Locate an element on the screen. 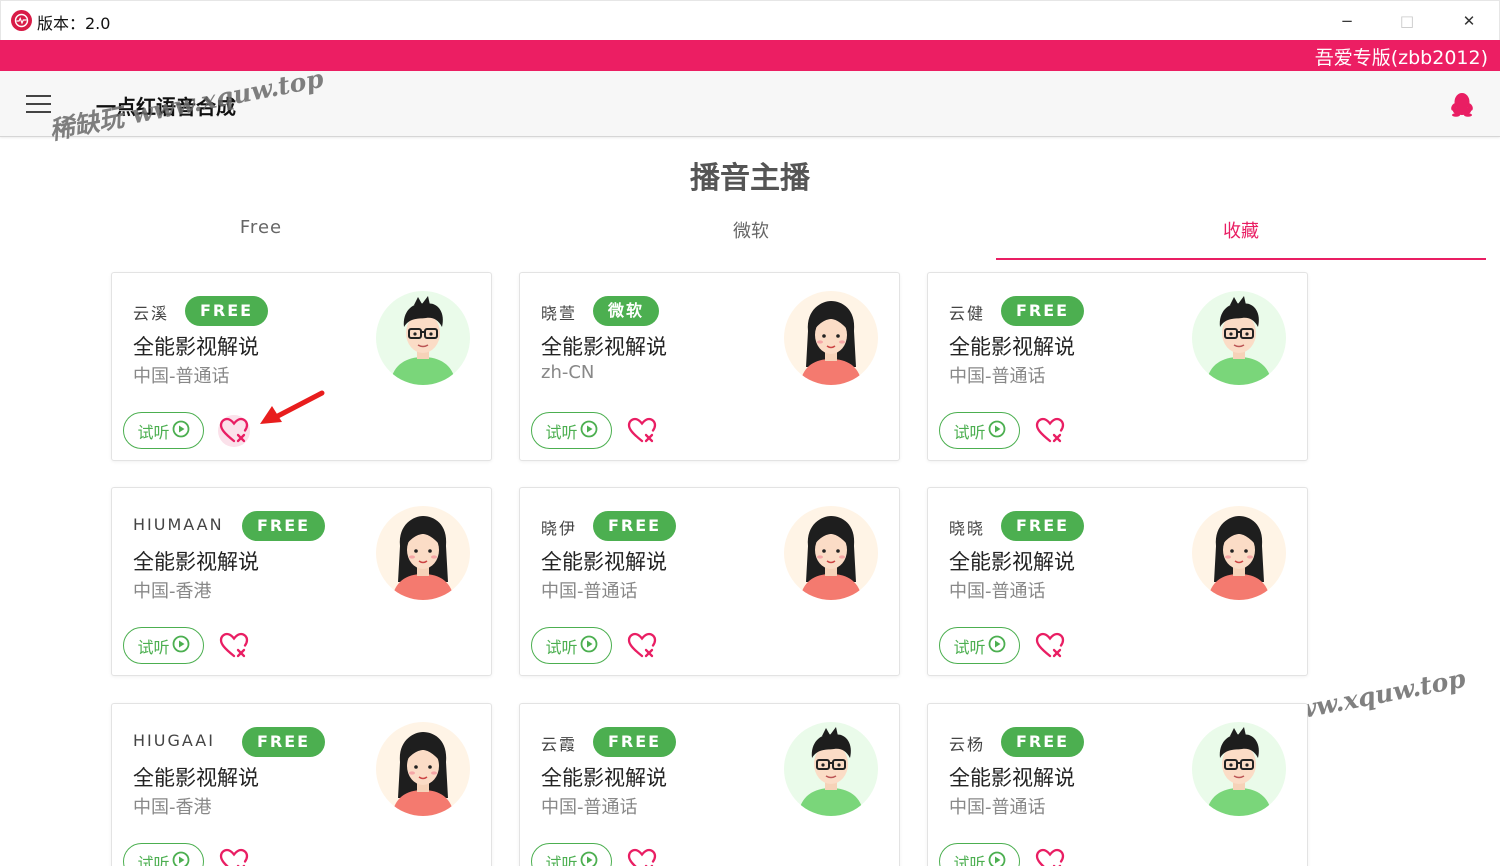  voice-name: 晓萱 is located at coordinates (559, 313).